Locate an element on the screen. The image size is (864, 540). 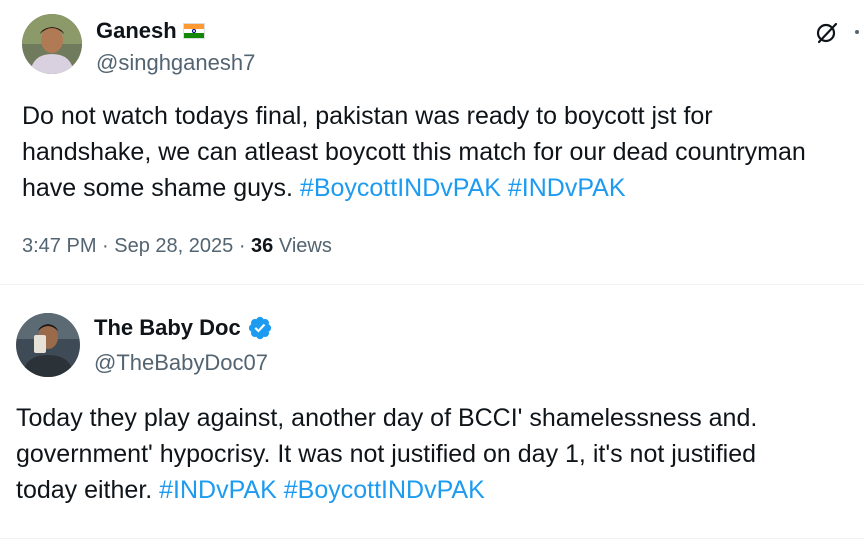
divider is located at coordinates (432, 538).